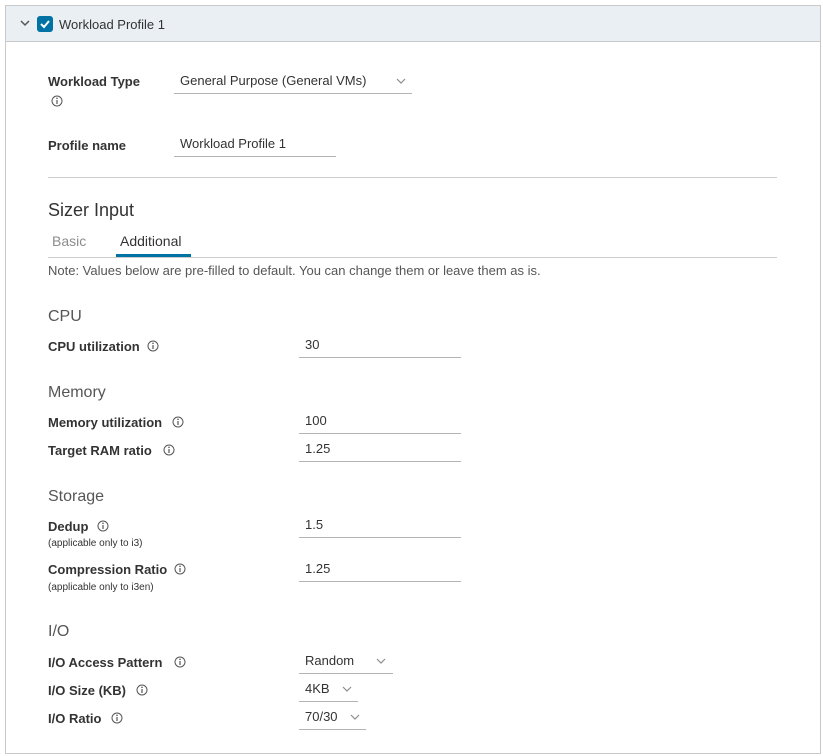 The height and width of the screenshot is (756, 823). What do you see at coordinates (59, 631) in the screenshot?
I see `io-heading: I/O` at bounding box center [59, 631].